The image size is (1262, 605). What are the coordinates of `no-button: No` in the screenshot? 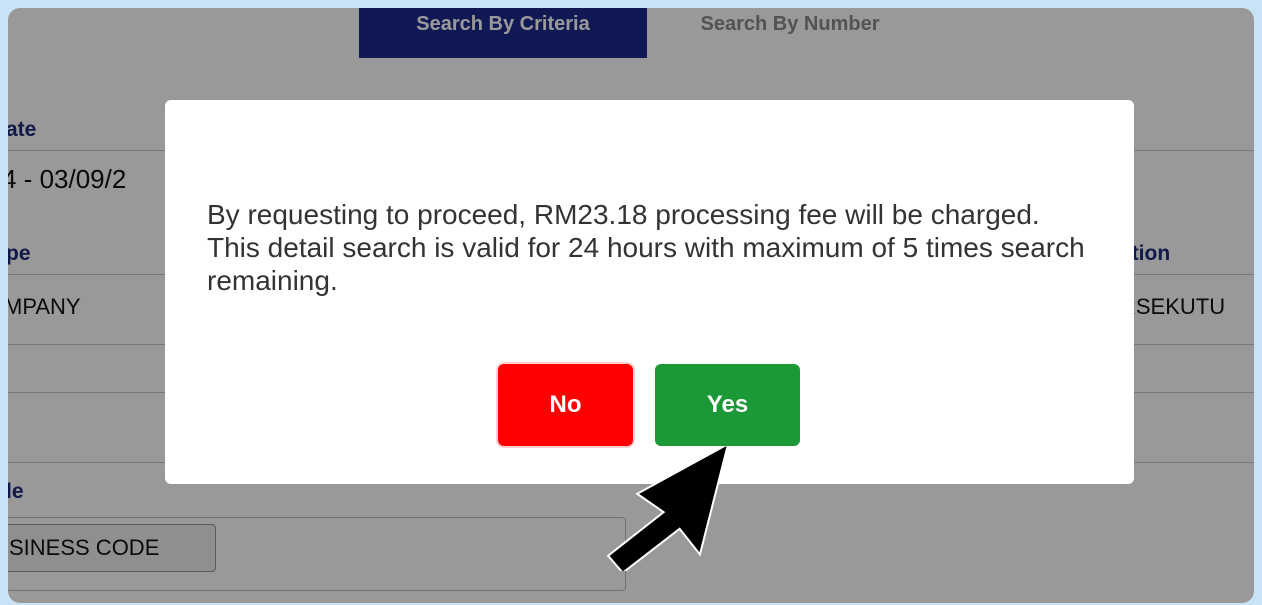 It's located at (565, 405).